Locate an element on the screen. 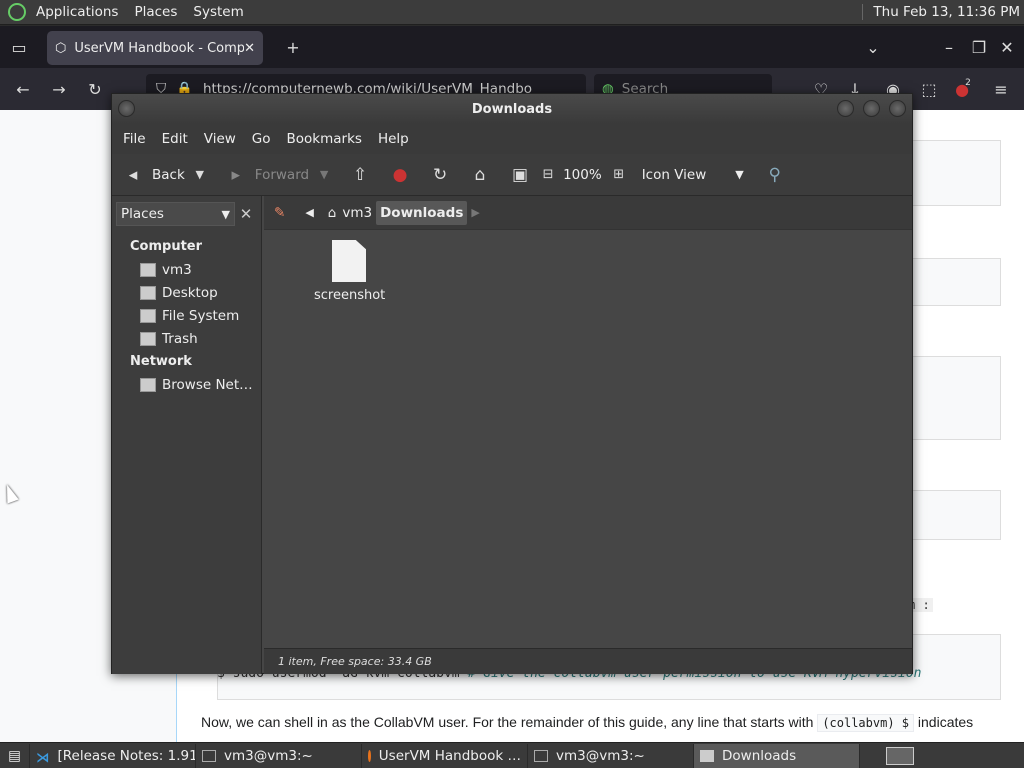 The width and height of the screenshot is (1024, 768). zoom-out-icon: ⊟ is located at coordinates (548, 175).